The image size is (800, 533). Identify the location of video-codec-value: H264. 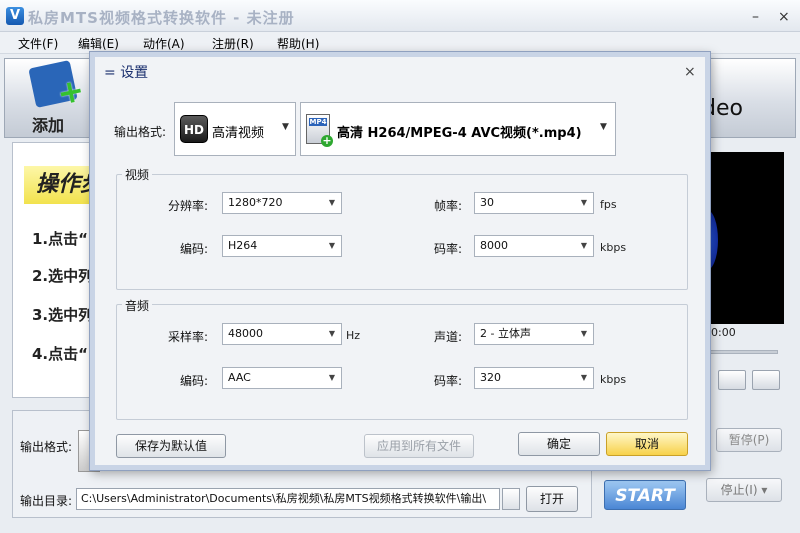
(243, 245).